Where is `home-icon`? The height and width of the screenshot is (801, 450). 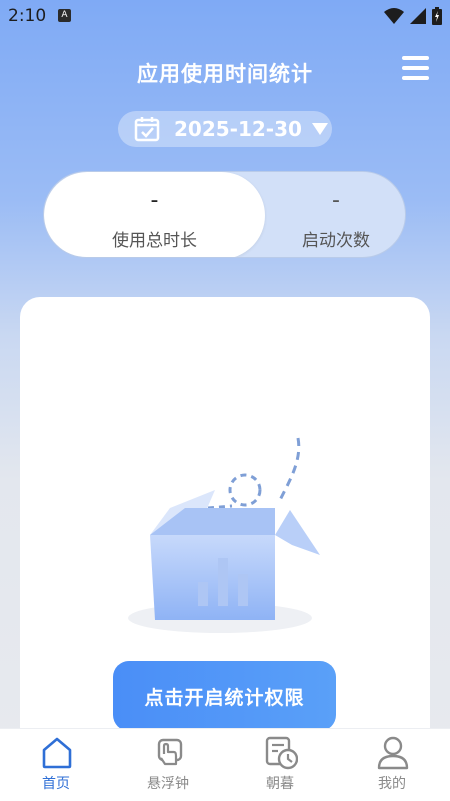
home-icon is located at coordinates (57, 753).